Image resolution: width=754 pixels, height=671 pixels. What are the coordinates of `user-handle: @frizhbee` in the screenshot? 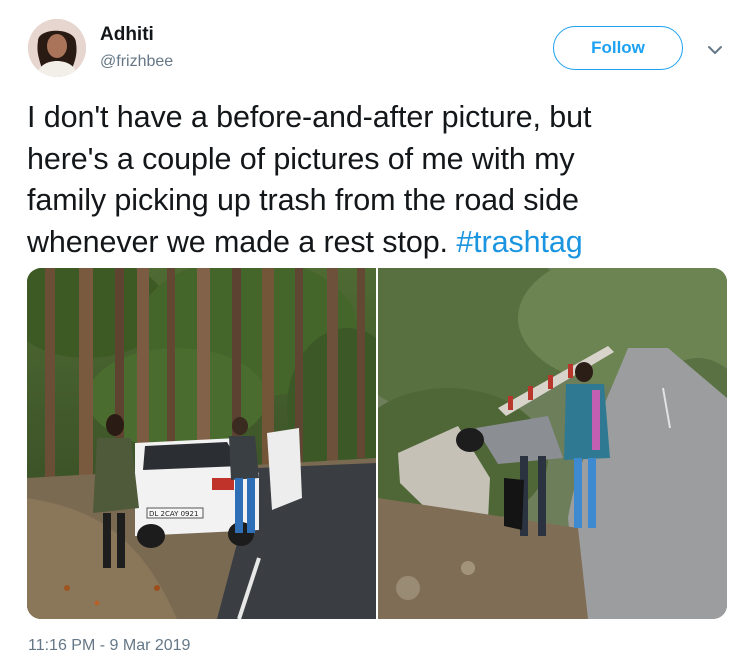 It's located at (136, 62).